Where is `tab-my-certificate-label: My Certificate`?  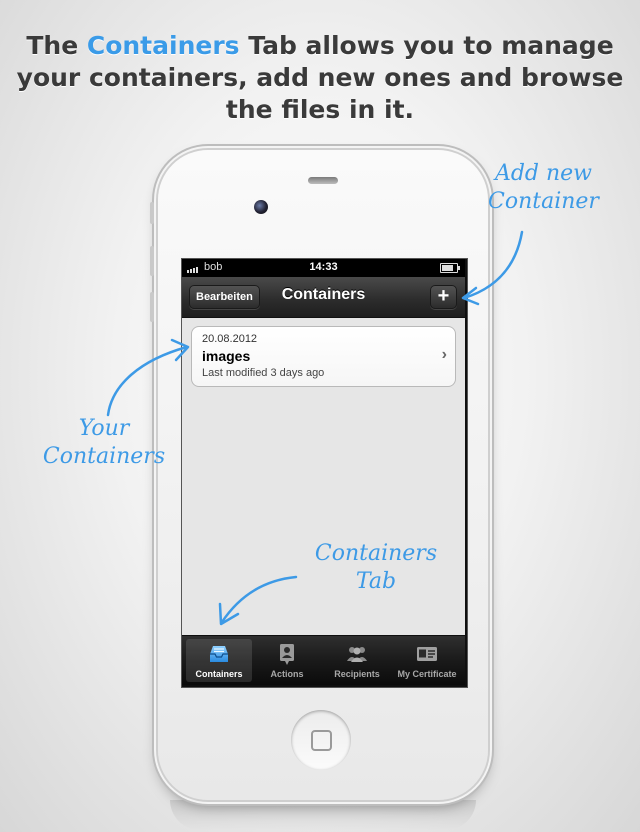 tab-my-certificate-label: My Certificate is located at coordinates (427, 674).